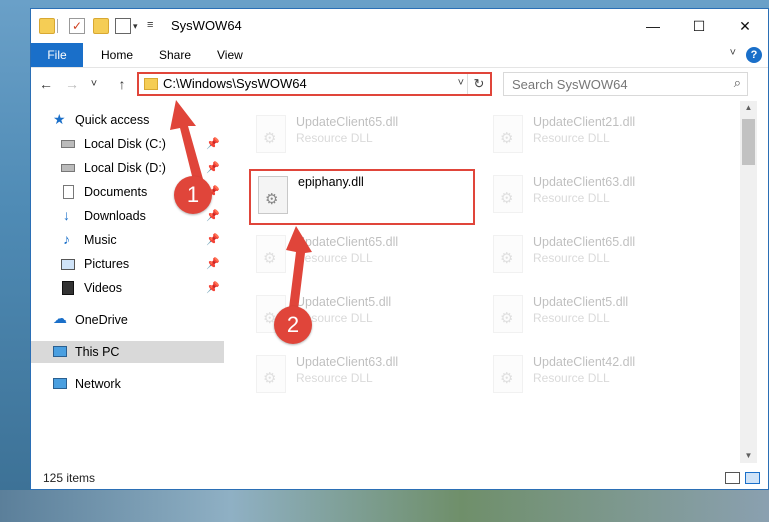 Image resolution: width=769 pixels, height=522 pixels. Describe the element at coordinates (116, 192) in the screenshot. I see `sidebar-item-label: Documents` at that location.